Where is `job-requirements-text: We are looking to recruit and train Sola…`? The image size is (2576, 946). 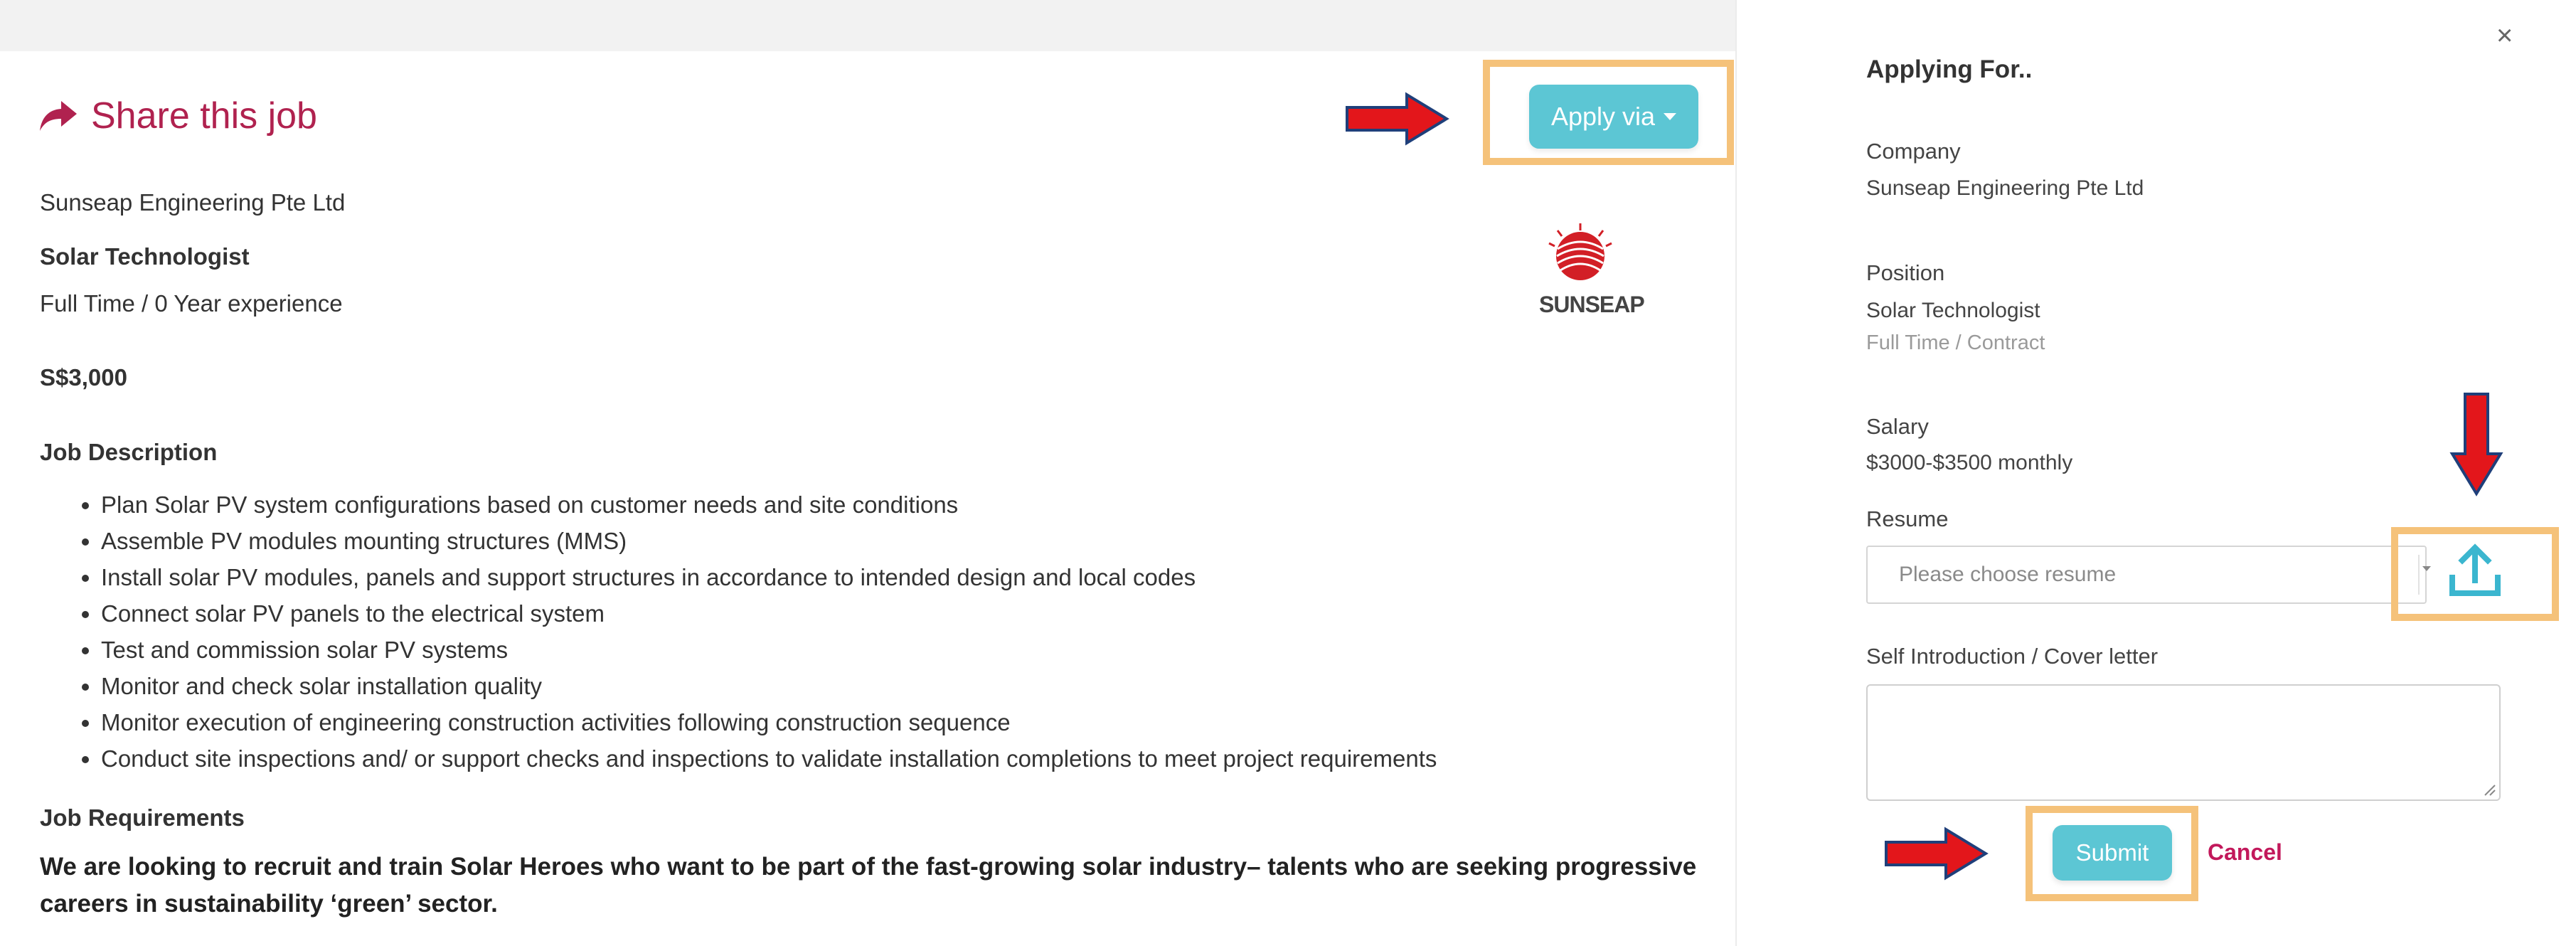 job-requirements-text: We are looking to recruit and train Sola… is located at coordinates (868, 885).